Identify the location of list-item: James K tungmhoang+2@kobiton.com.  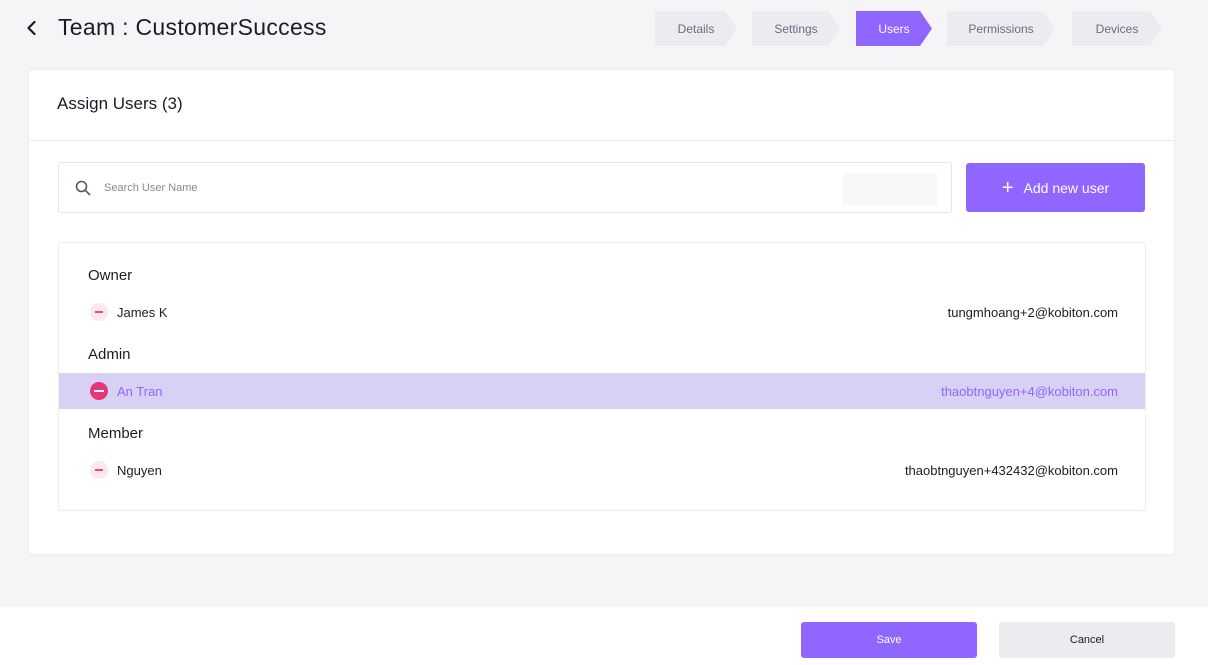
(602, 312).